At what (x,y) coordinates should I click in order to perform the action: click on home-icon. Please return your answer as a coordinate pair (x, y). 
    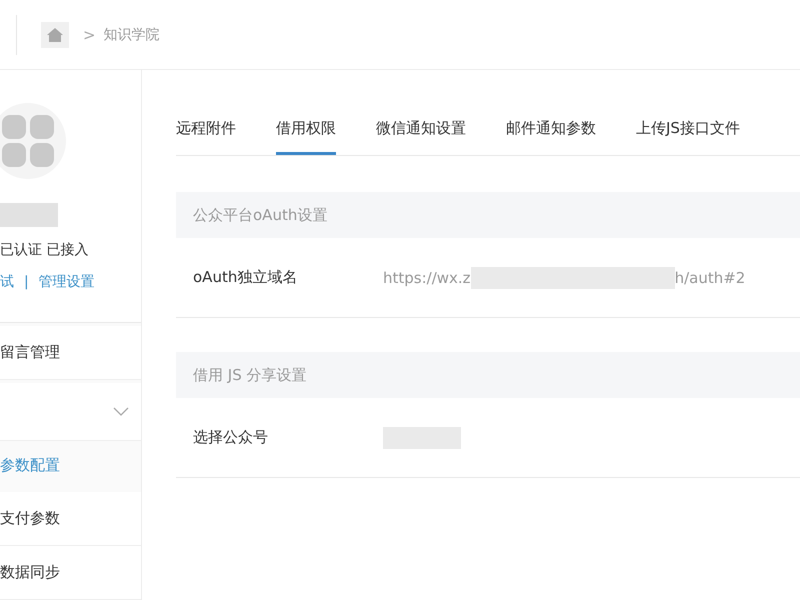
    Looking at the image, I should click on (55, 35).